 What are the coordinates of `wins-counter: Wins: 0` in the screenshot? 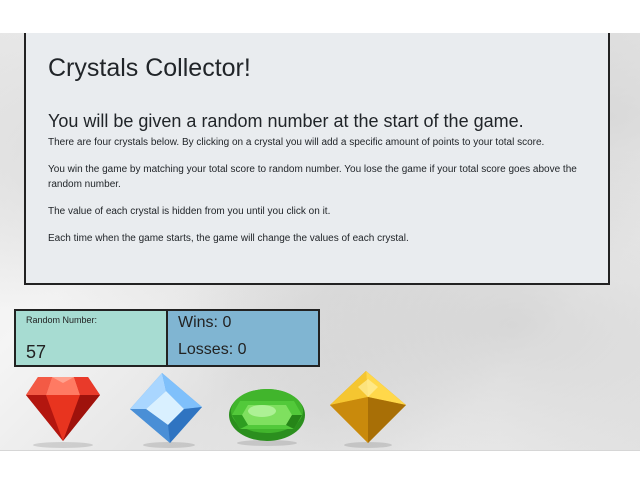 It's located at (205, 322).